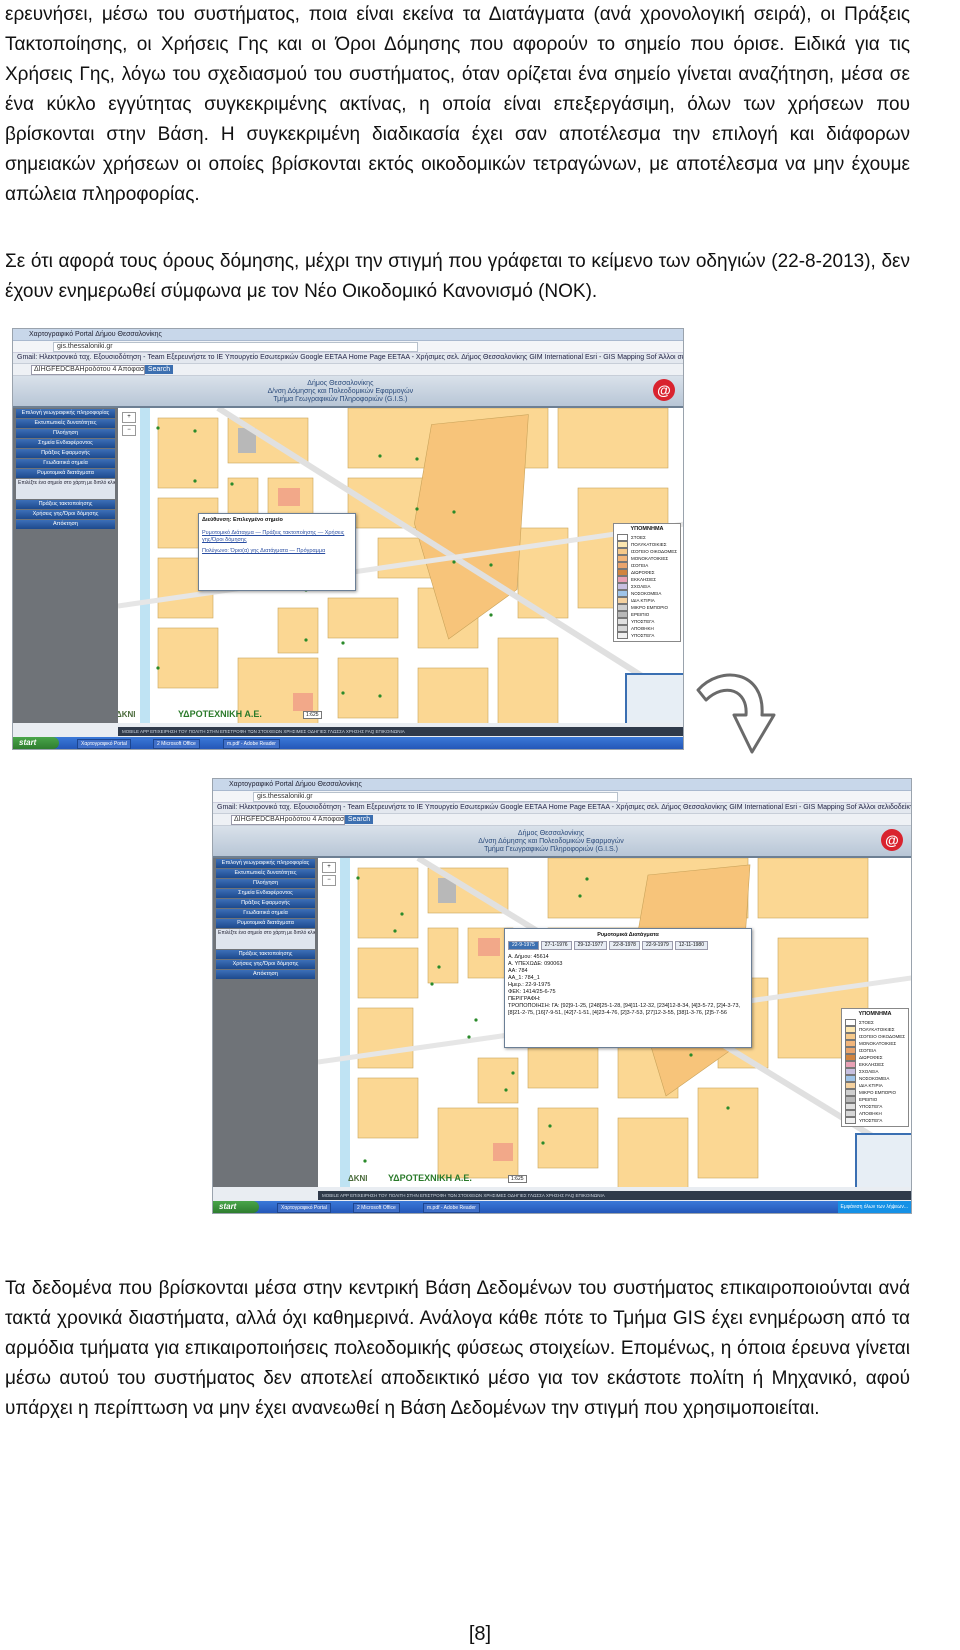 This screenshot has height=1650, width=960. Describe the element at coordinates (875, 1057) in the screenshot. I see `legend-item: ΔΙΩΡΟΦΕΣ` at that location.